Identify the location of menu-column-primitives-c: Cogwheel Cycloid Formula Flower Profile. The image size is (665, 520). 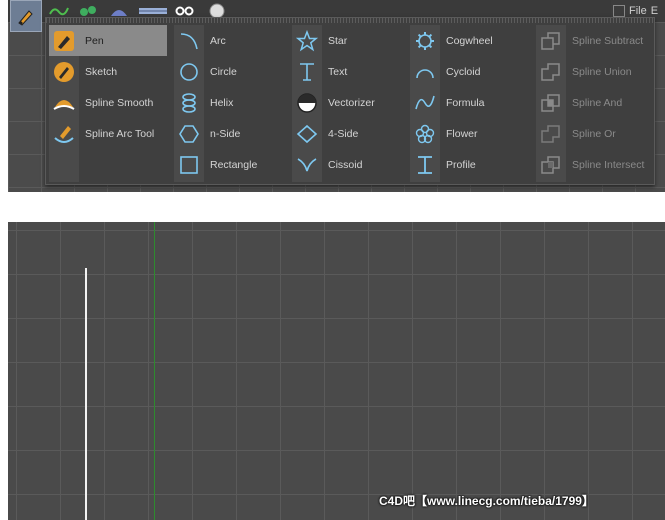
(469, 103).